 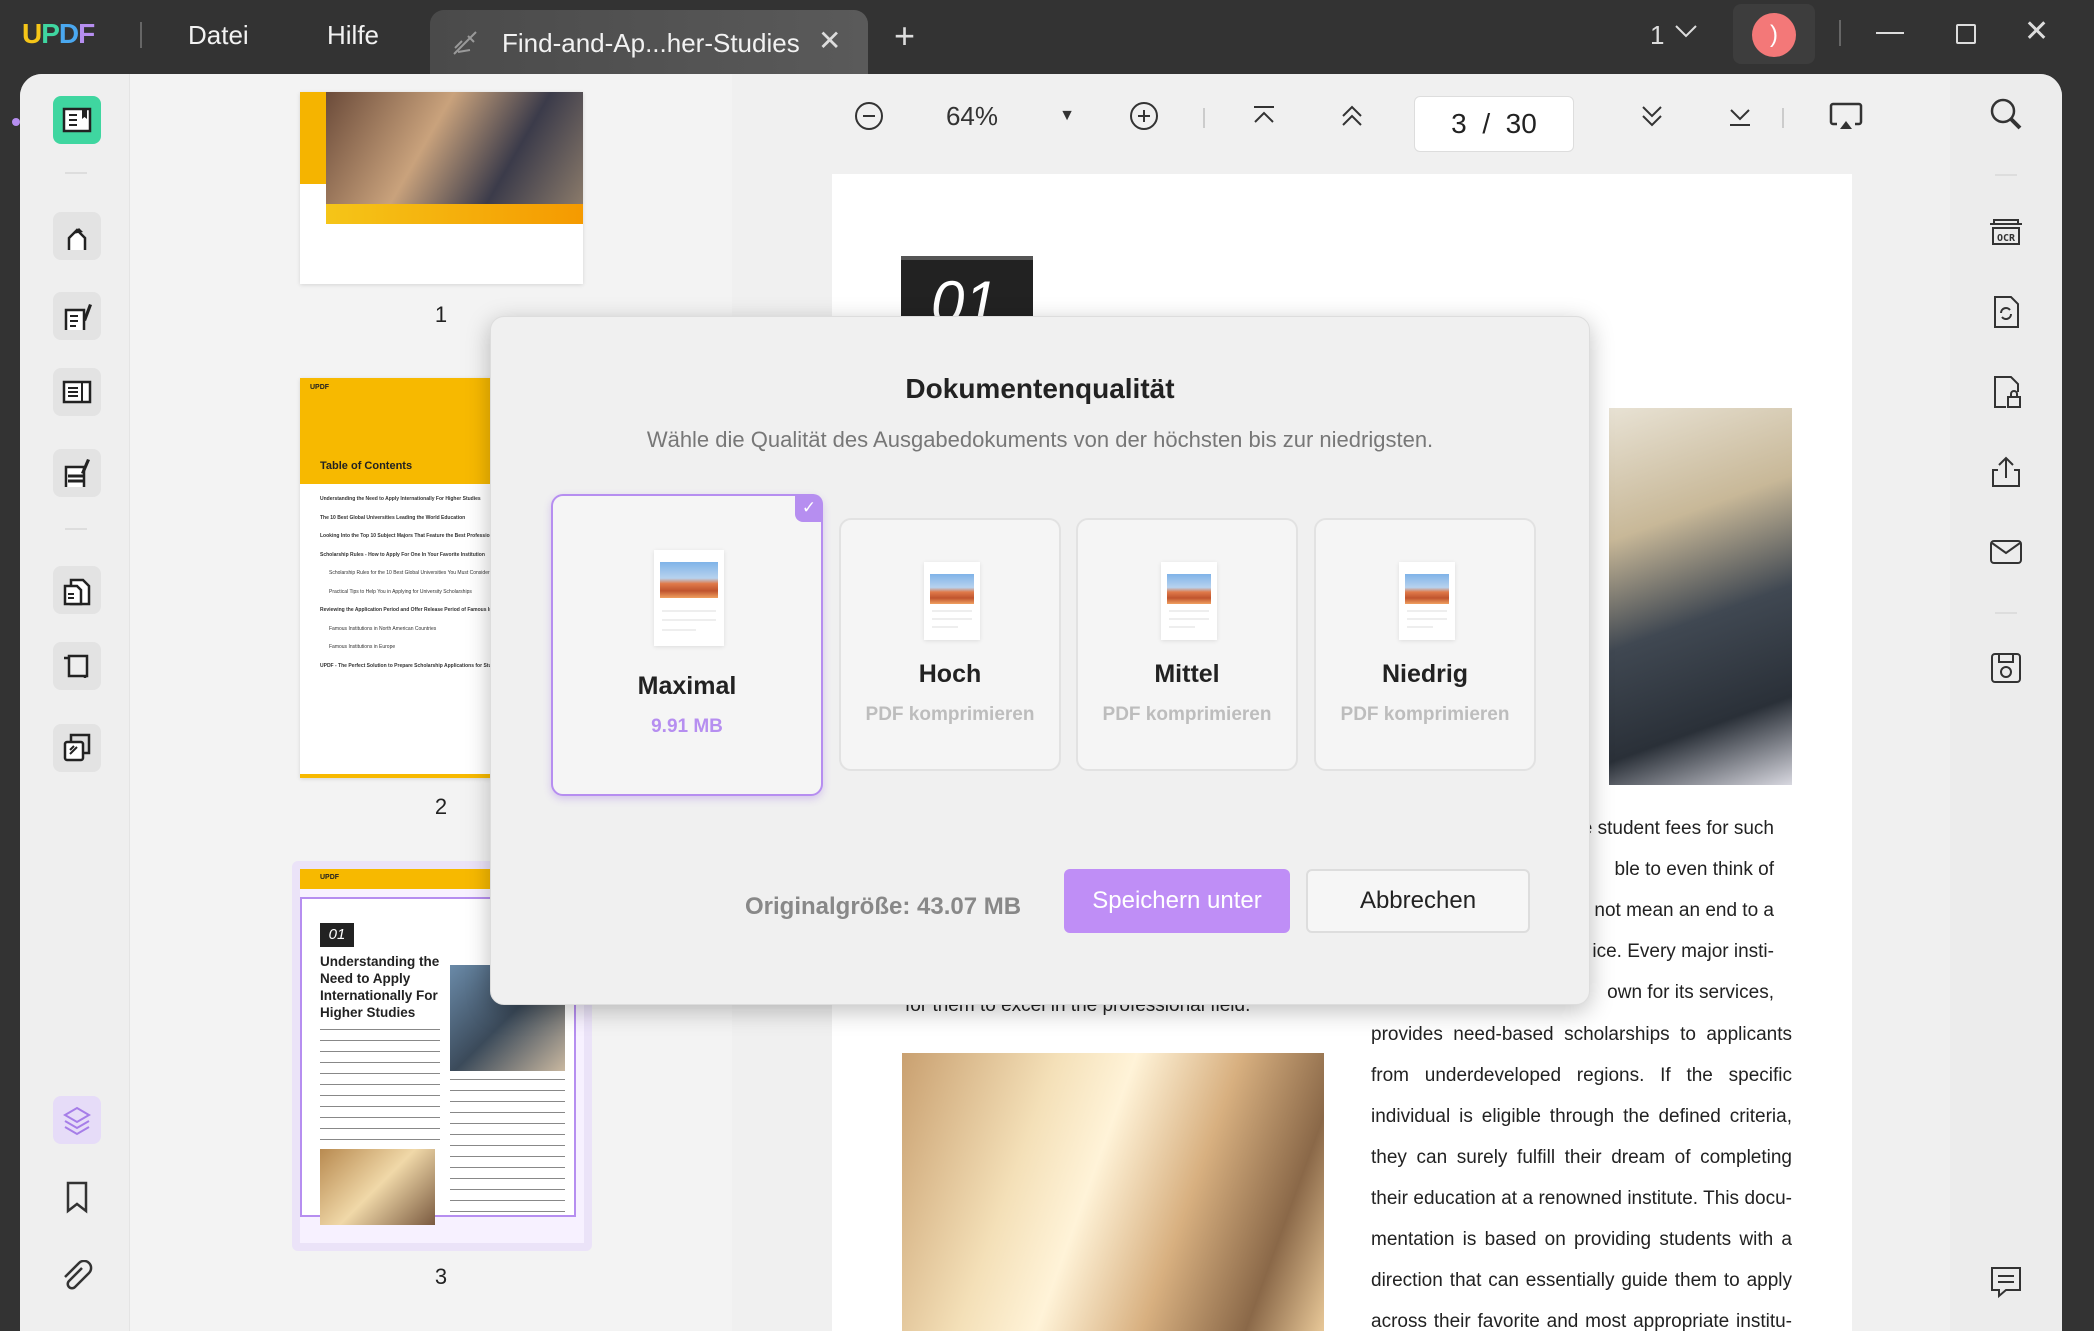 I want to click on first-page-button, so click(x=1264, y=116).